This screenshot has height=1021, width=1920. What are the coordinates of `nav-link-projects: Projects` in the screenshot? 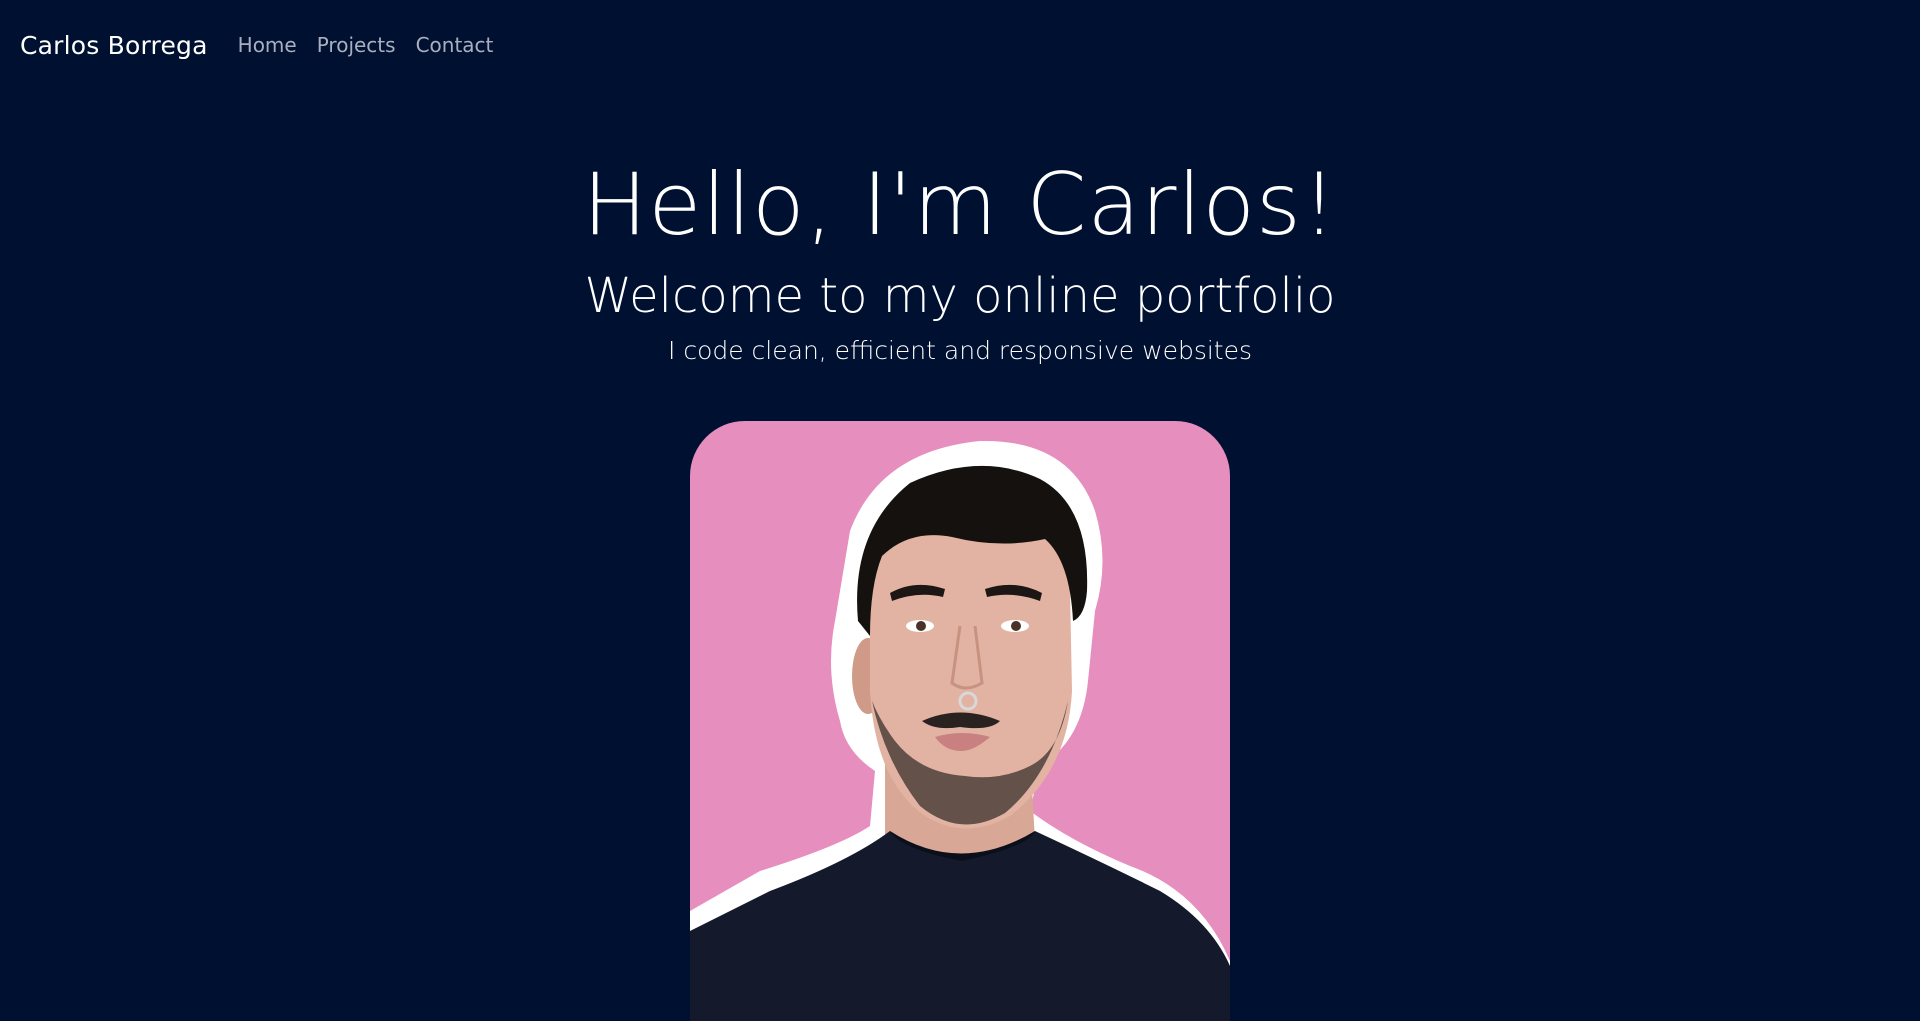 It's located at (356, 45).